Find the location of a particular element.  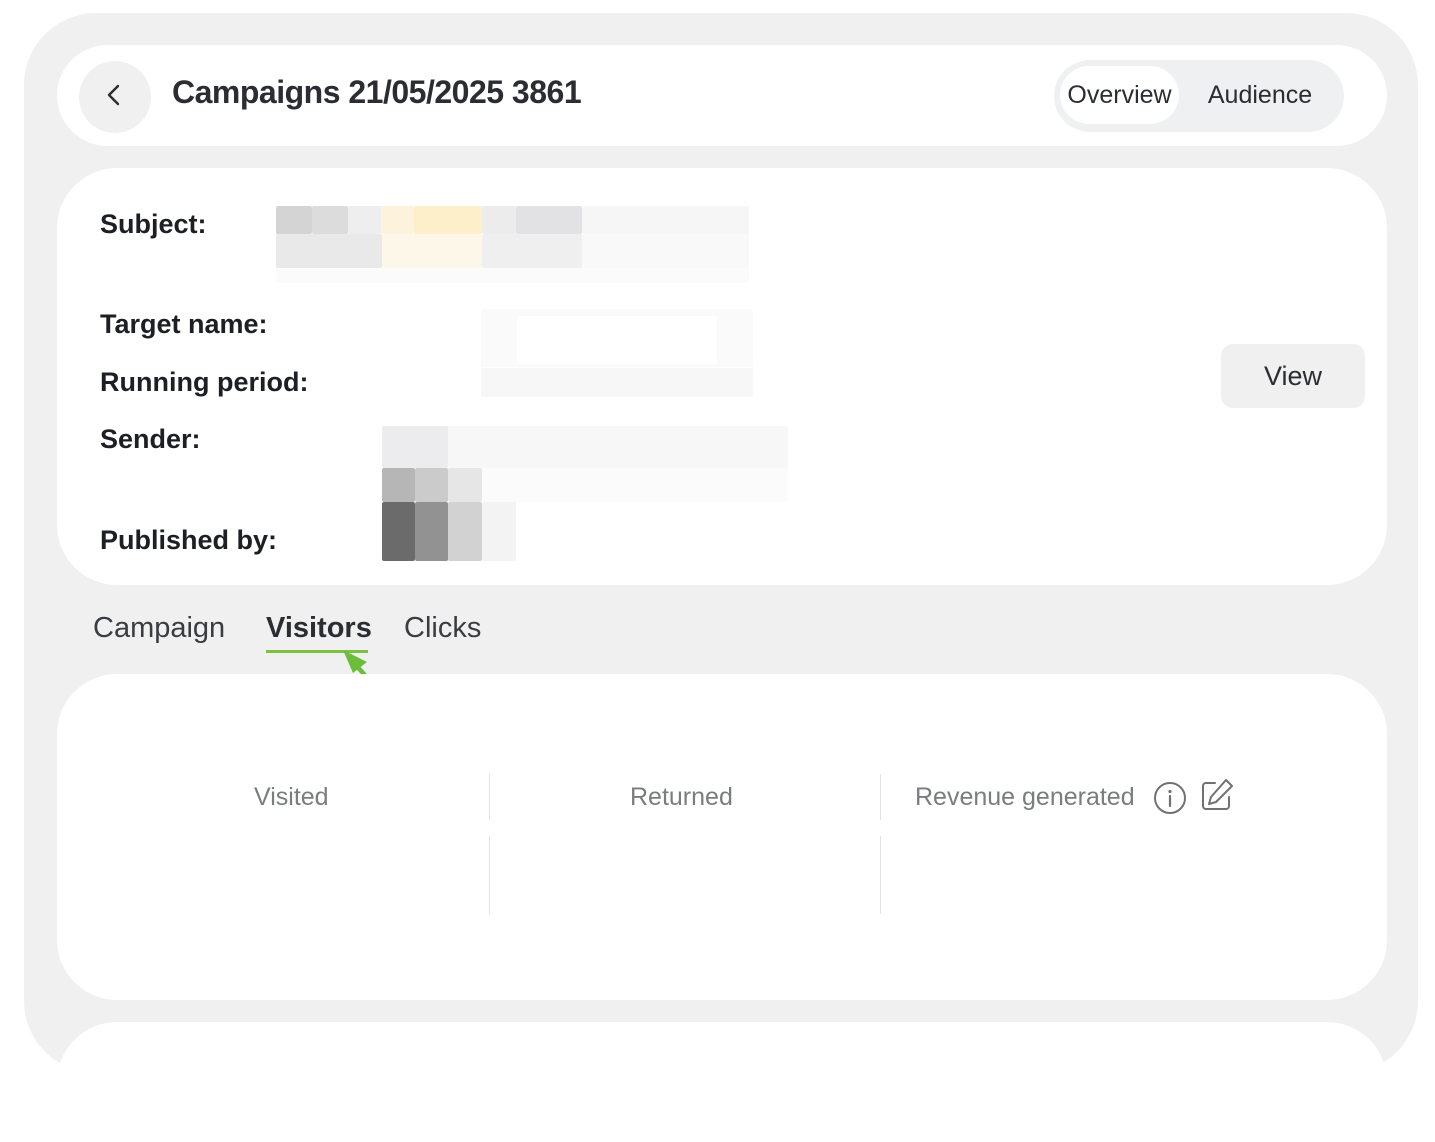

tab-clicks: Clicks is located at coordinates (442, 628).